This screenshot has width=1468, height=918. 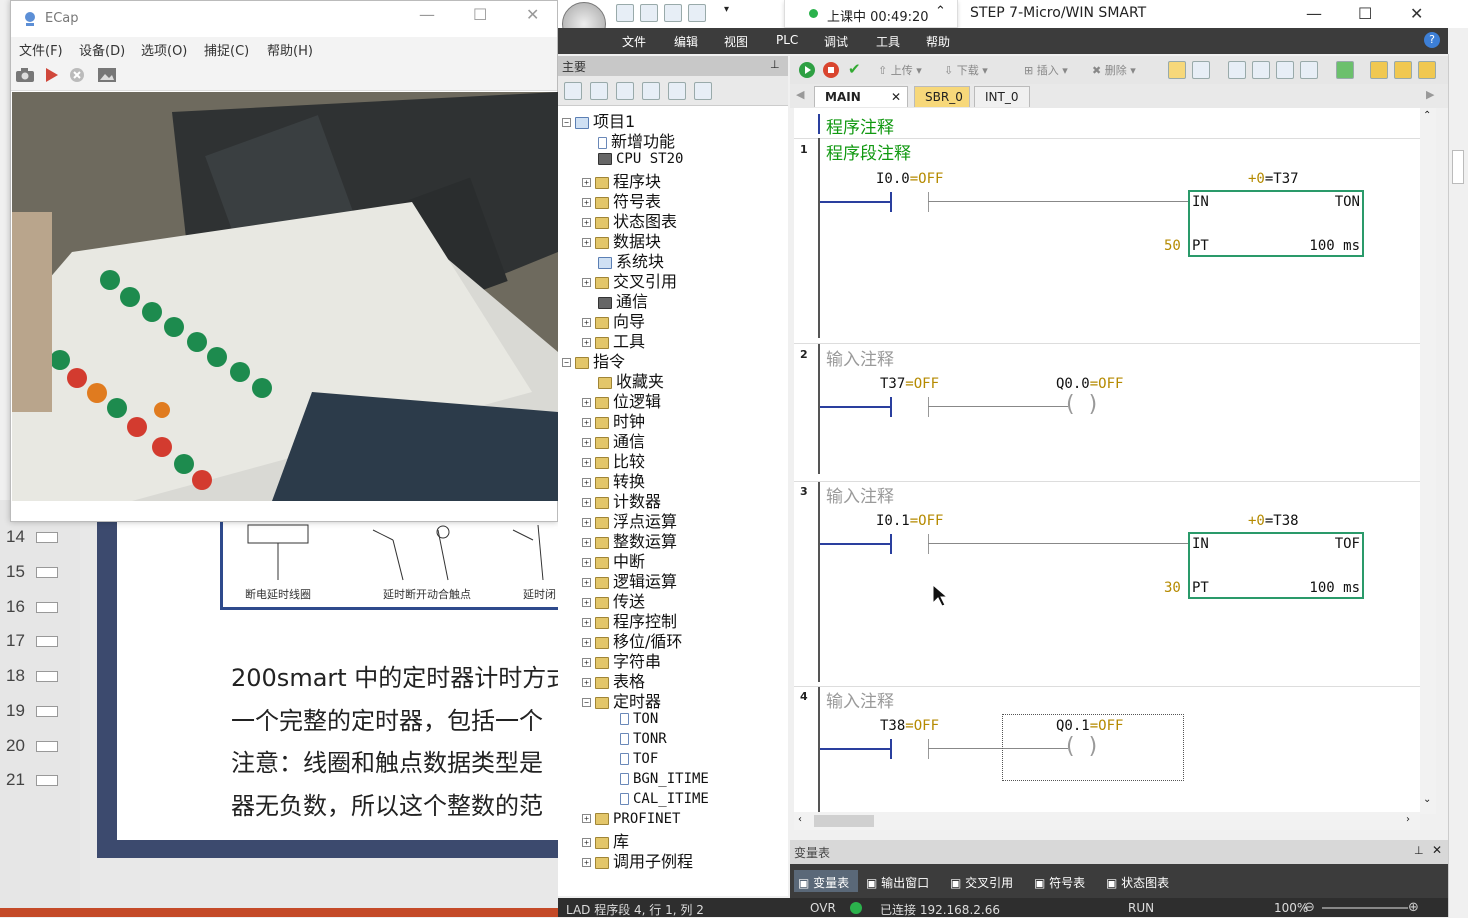 I want to click on chevron-up-icon: ⌃, so click(x=940, y=11).